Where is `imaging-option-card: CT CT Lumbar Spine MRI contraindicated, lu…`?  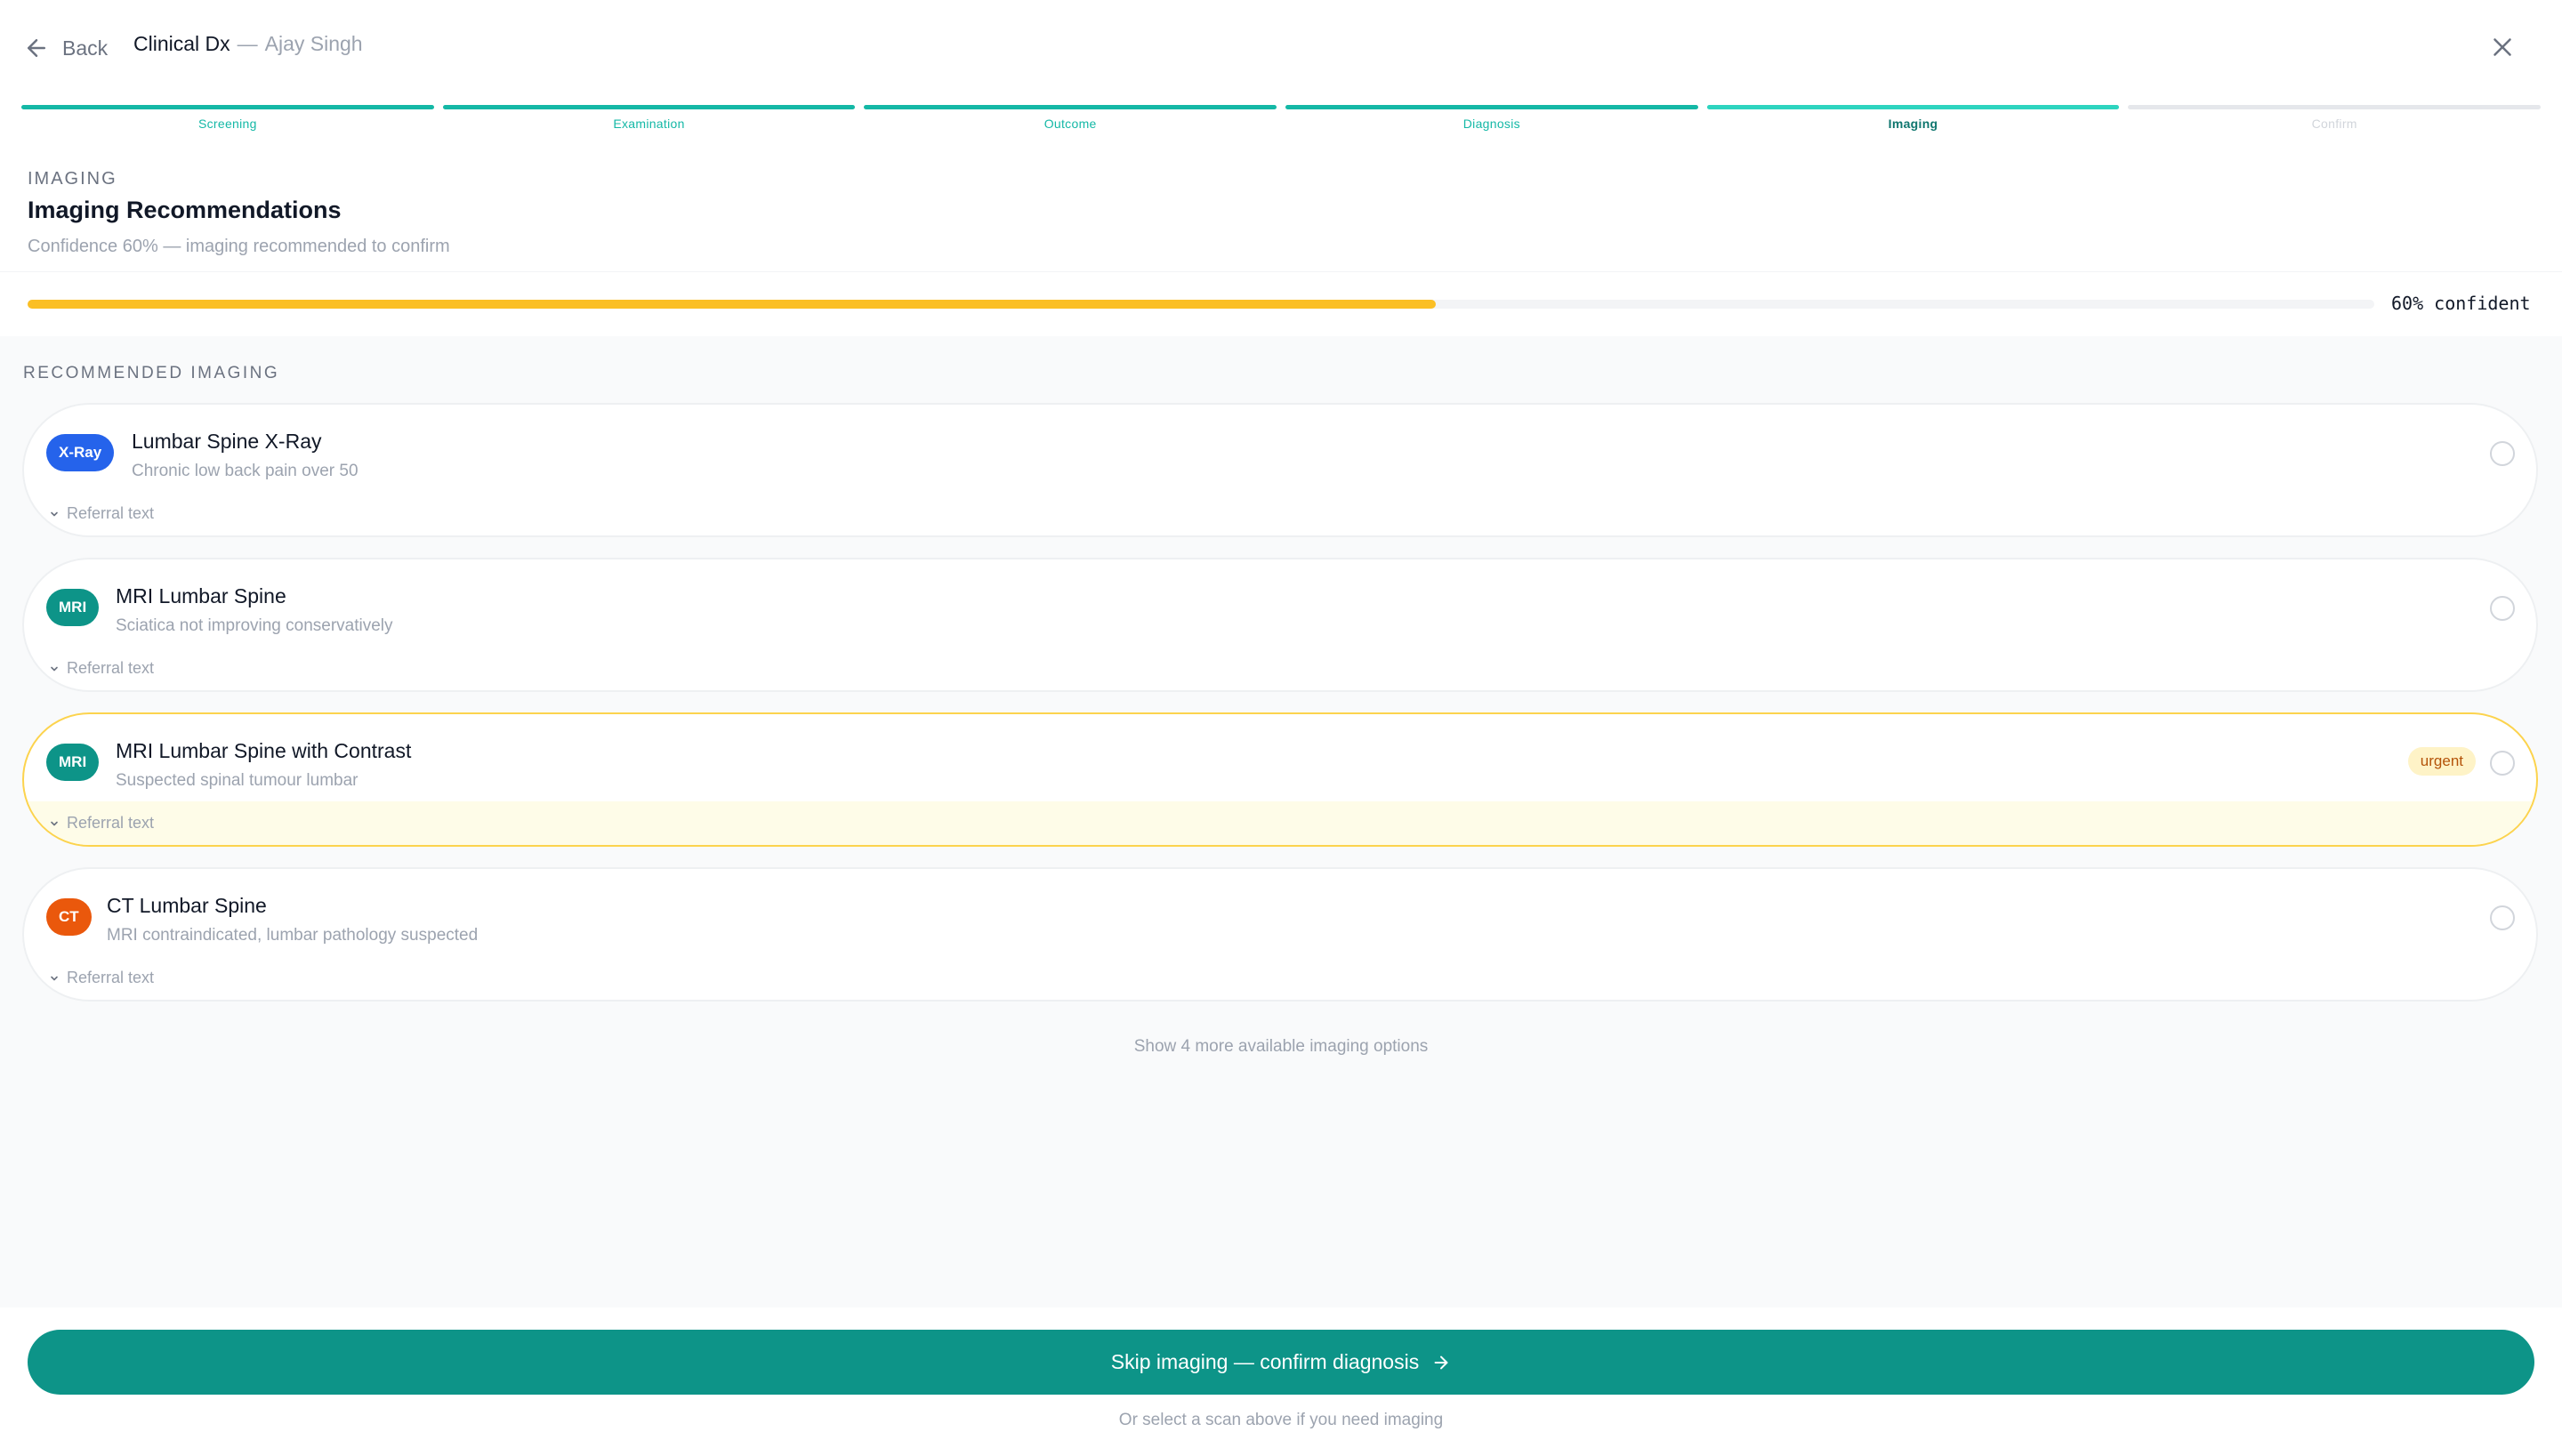
imaging-option-card: CT CT Lumbar Spine MRI contraindicated, lu… is located at coordinates (1280, 934).